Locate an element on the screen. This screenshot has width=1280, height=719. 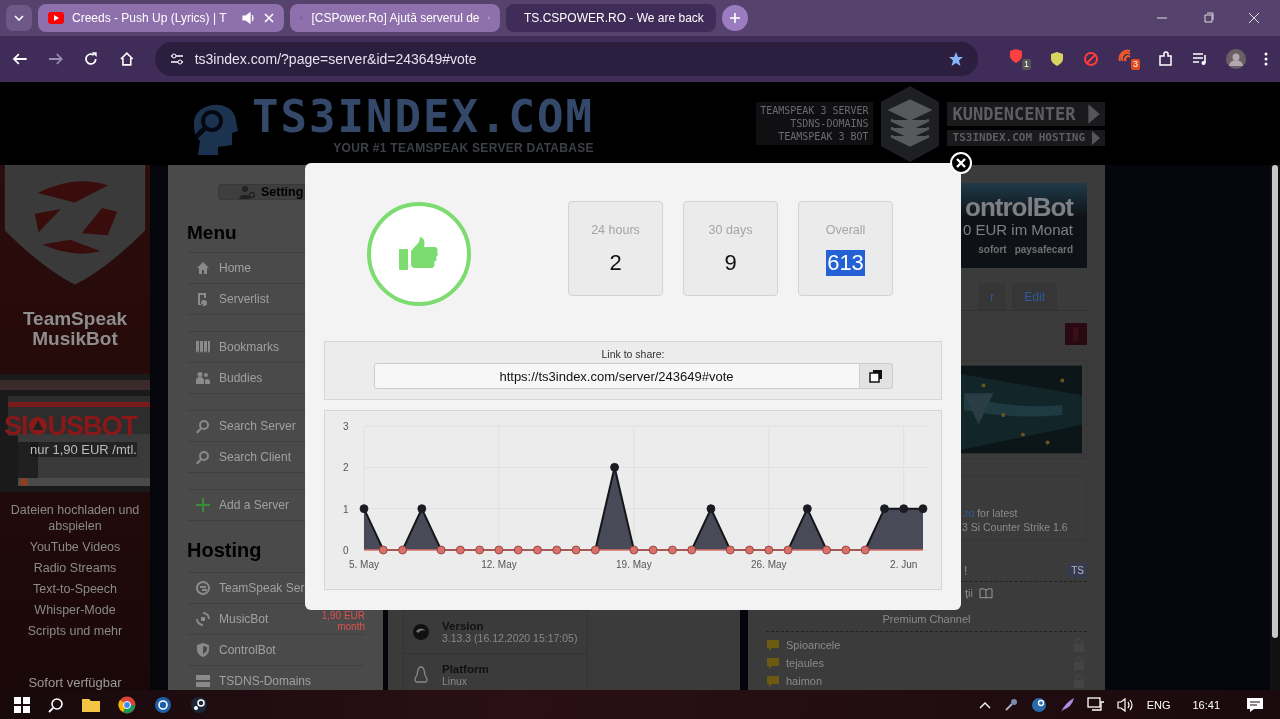
plus-icon is located at coordinates (203, 505).